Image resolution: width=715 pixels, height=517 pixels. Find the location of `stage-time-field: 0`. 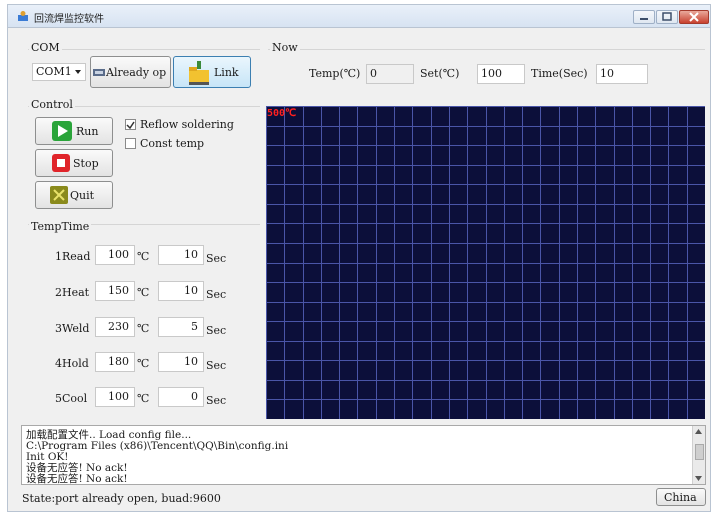

stage-time-field: 0 is located at coordinates (181, 397).